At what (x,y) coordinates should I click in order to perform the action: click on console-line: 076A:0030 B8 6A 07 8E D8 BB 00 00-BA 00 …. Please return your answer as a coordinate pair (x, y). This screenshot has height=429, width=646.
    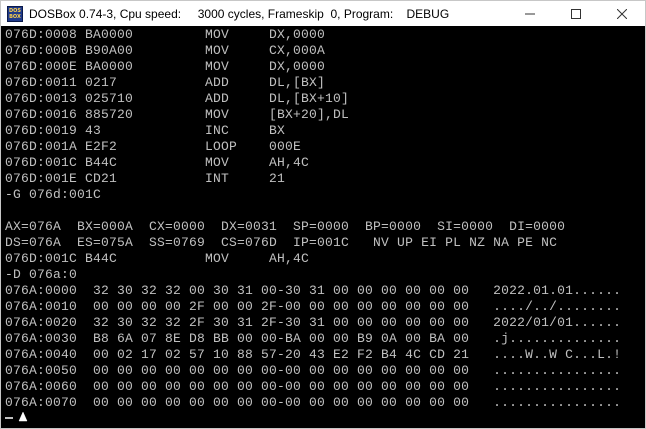
    Looking at the image, I should click on (313, 338).